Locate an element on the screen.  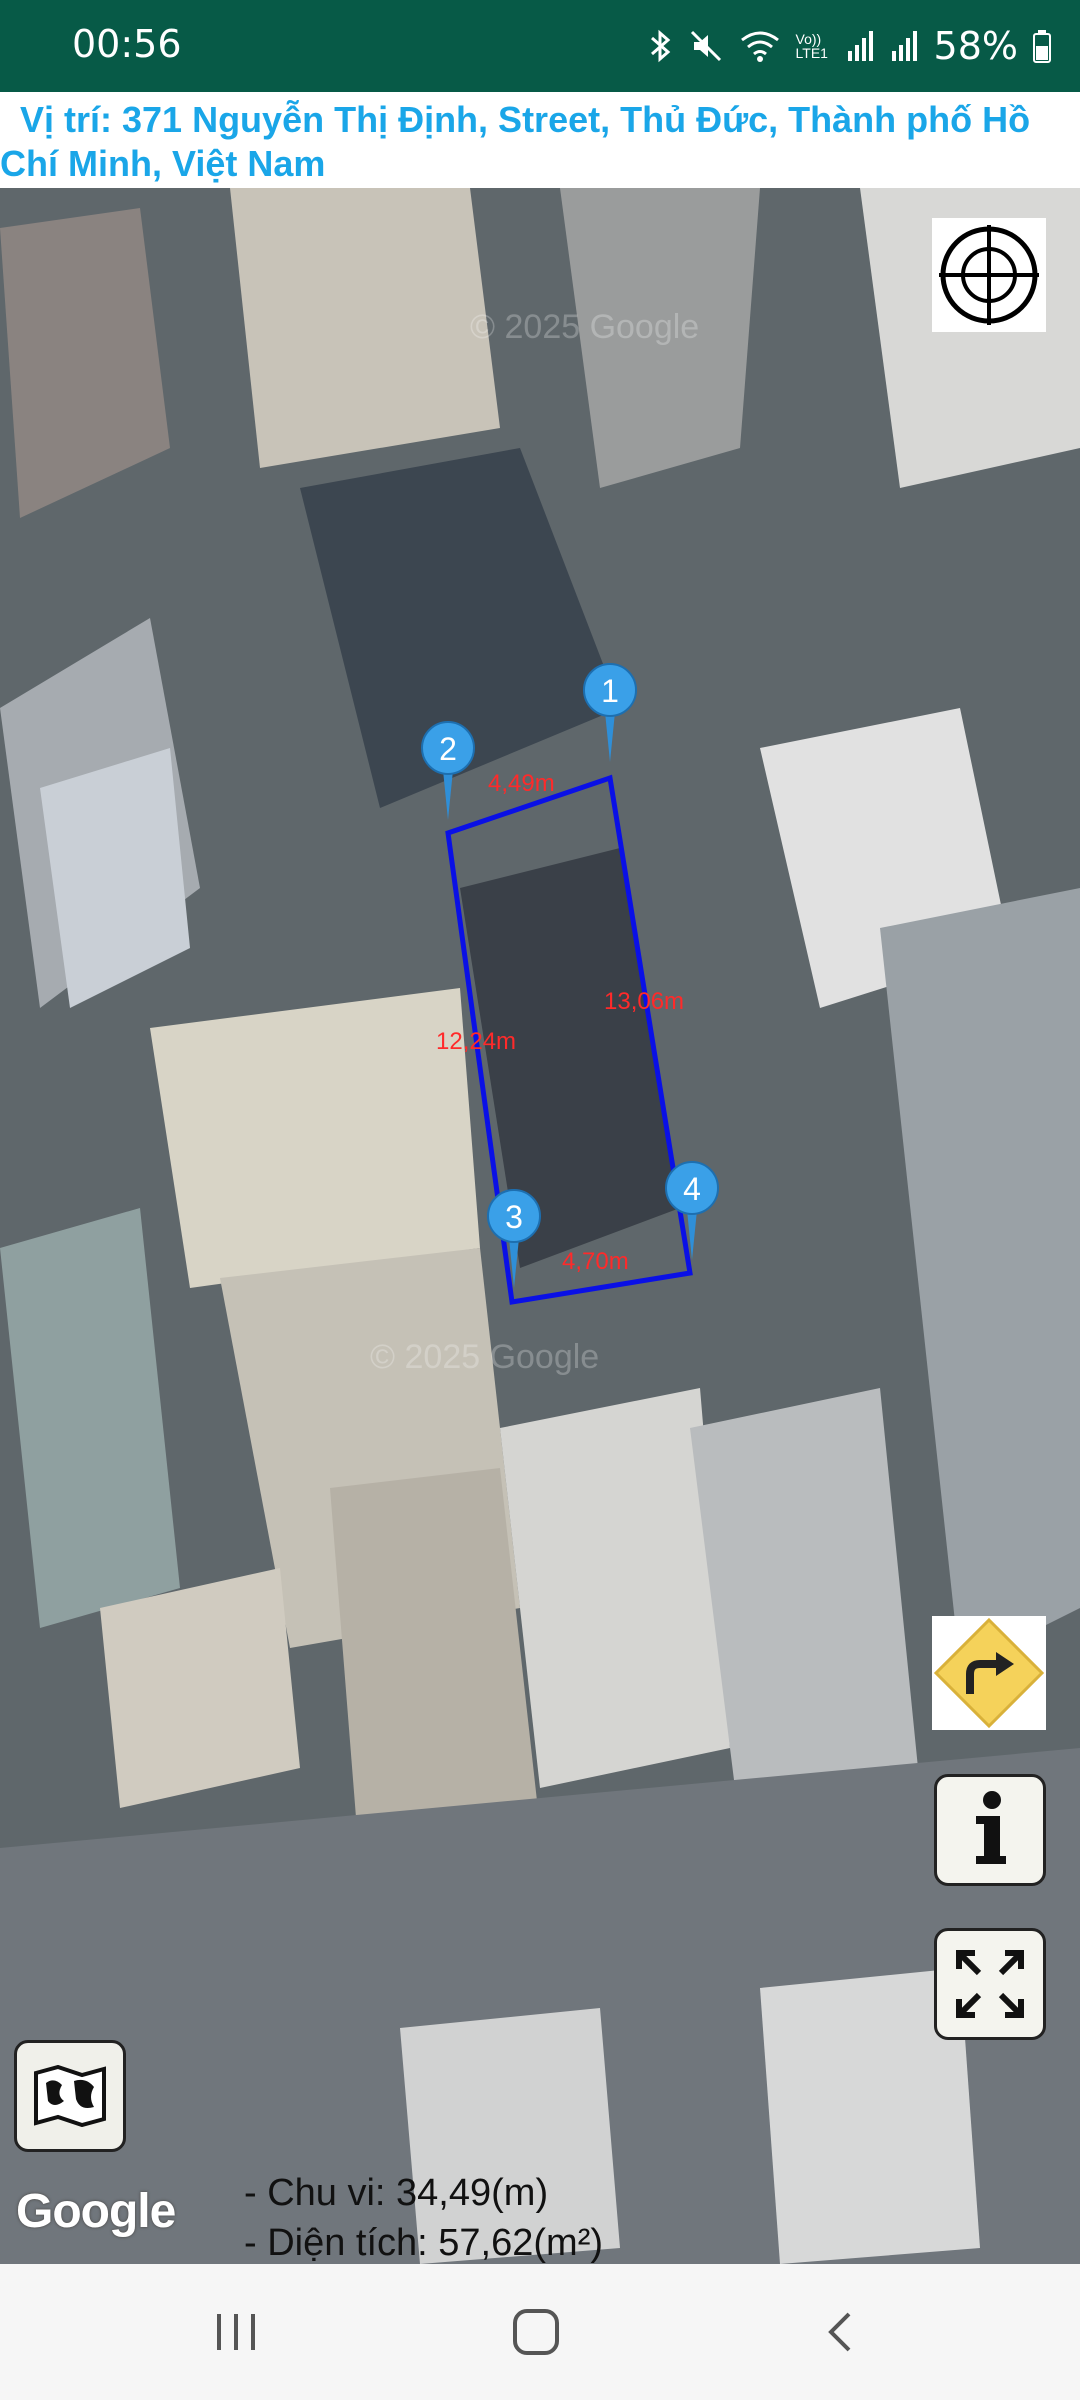
pin-number: 1 is located at coordinates (610, 691).